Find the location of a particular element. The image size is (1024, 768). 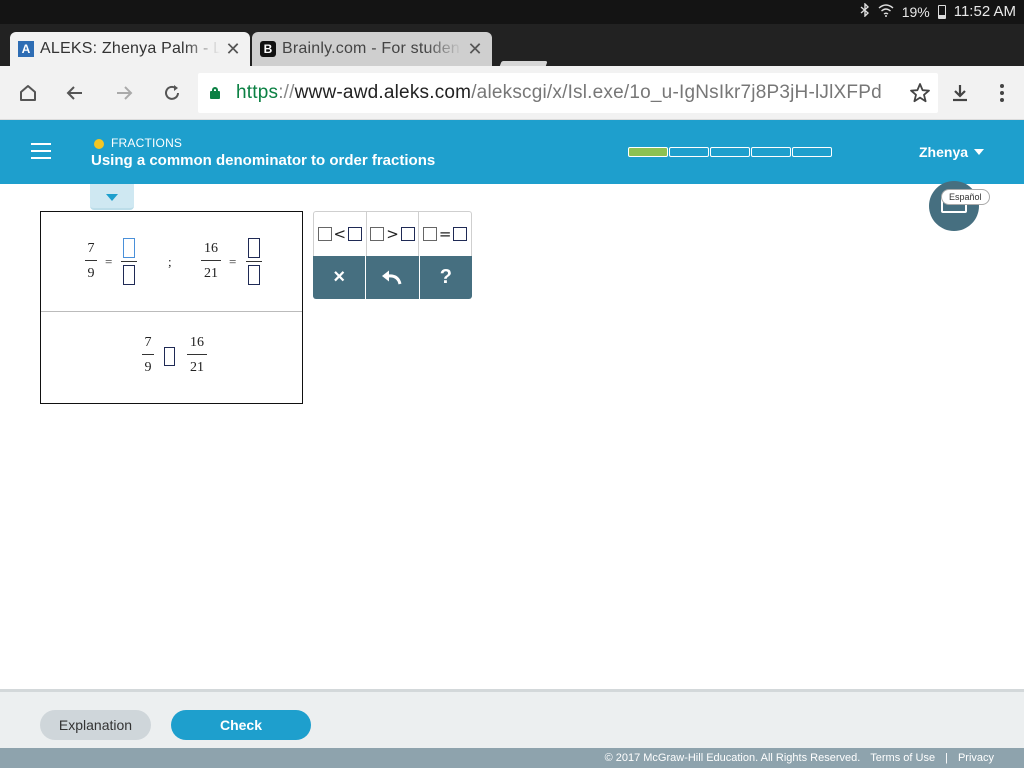

user-name: Zhenya is located at coordinates (944, 152).